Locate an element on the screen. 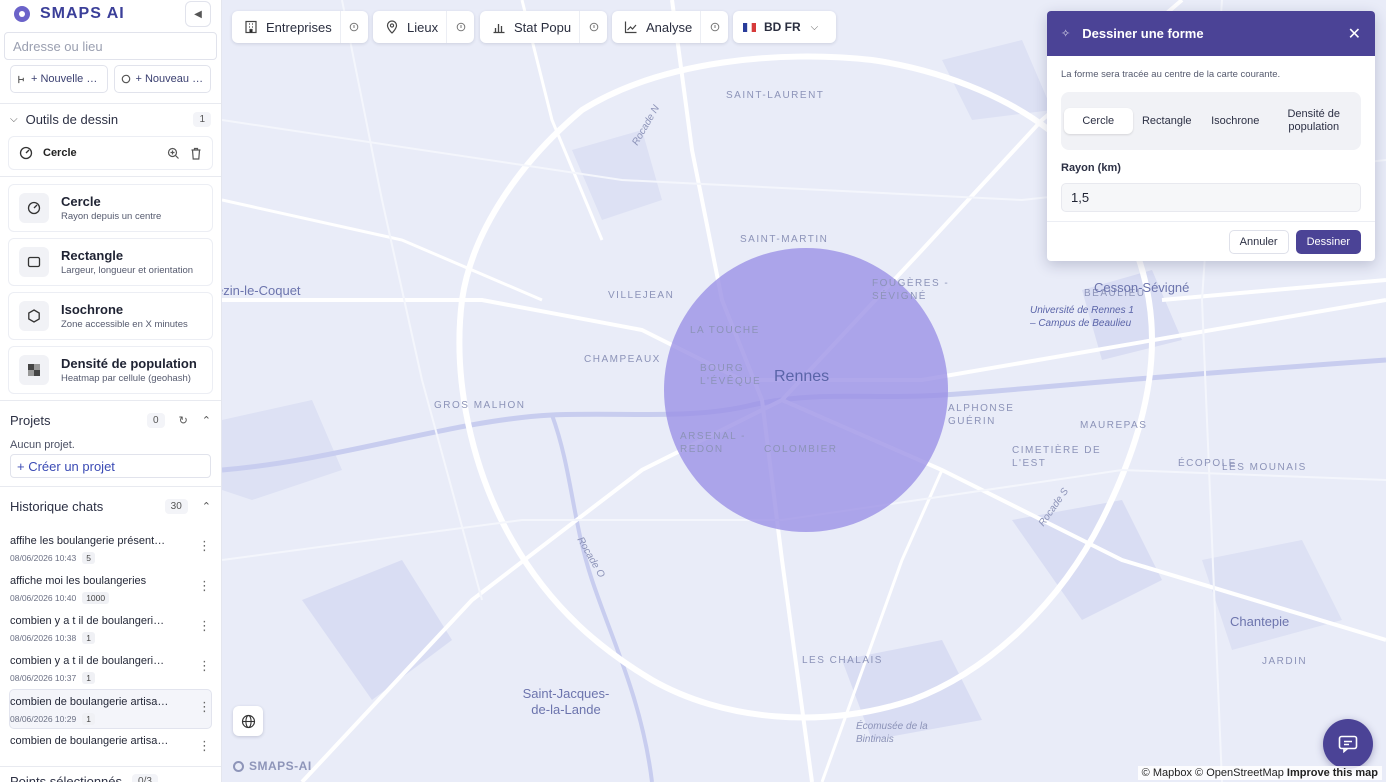 The image size is (1386, 782). toolbar-entreprises: Entreprises is located at coordinates (300, 27).